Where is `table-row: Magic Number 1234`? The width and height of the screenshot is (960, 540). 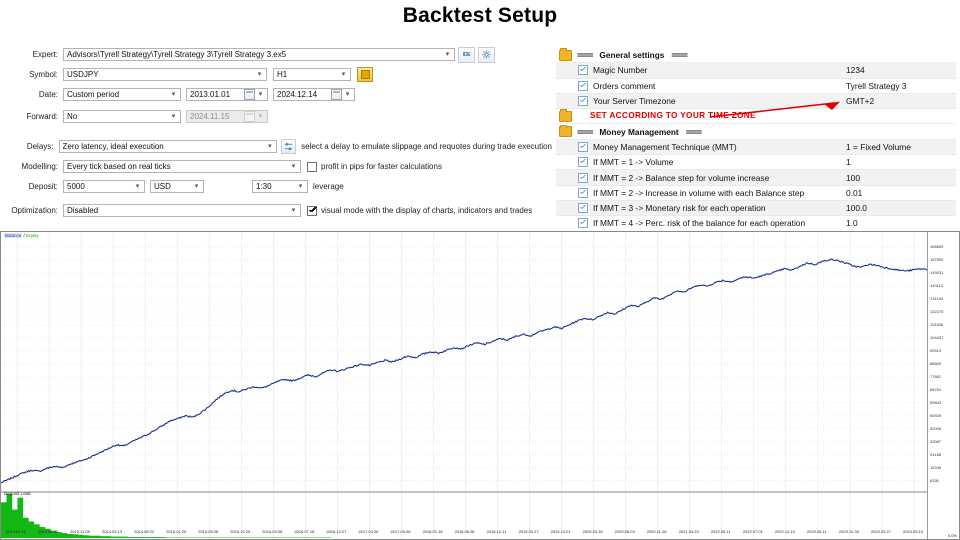 table-row: Magic Number 1234 is located at coordinates (756, 71).